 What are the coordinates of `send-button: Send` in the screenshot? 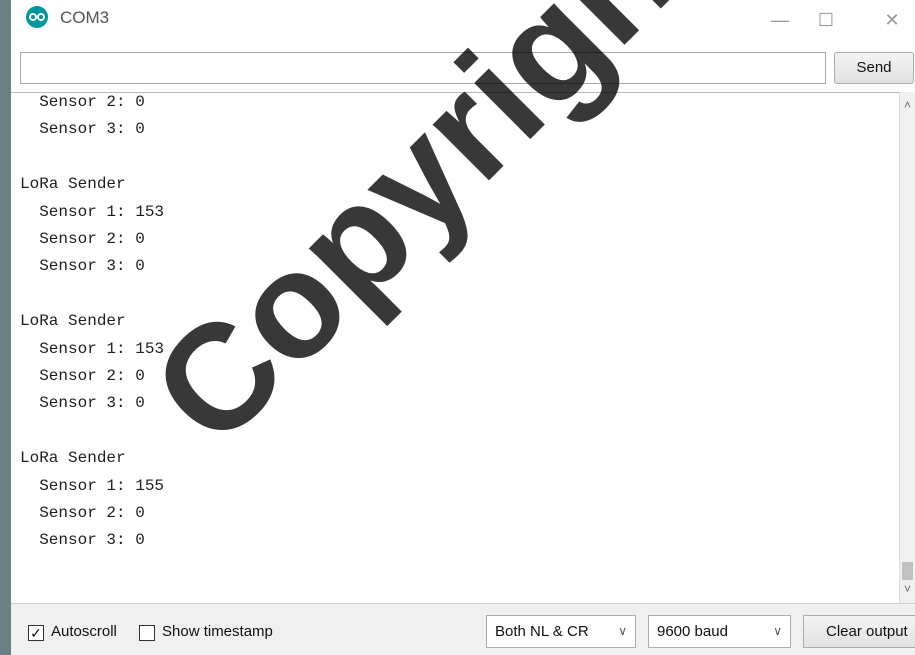 It's located at (874, 68).